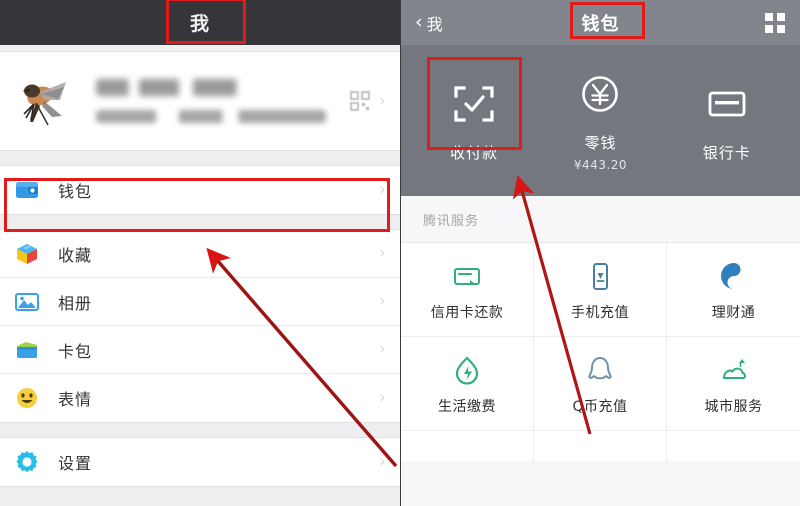 This screenshot has width=800, height=506. What do you see at coordinates (186, 87) in the screenshot?
I see `profile-name-blurred` at bounding box center [186, 87].